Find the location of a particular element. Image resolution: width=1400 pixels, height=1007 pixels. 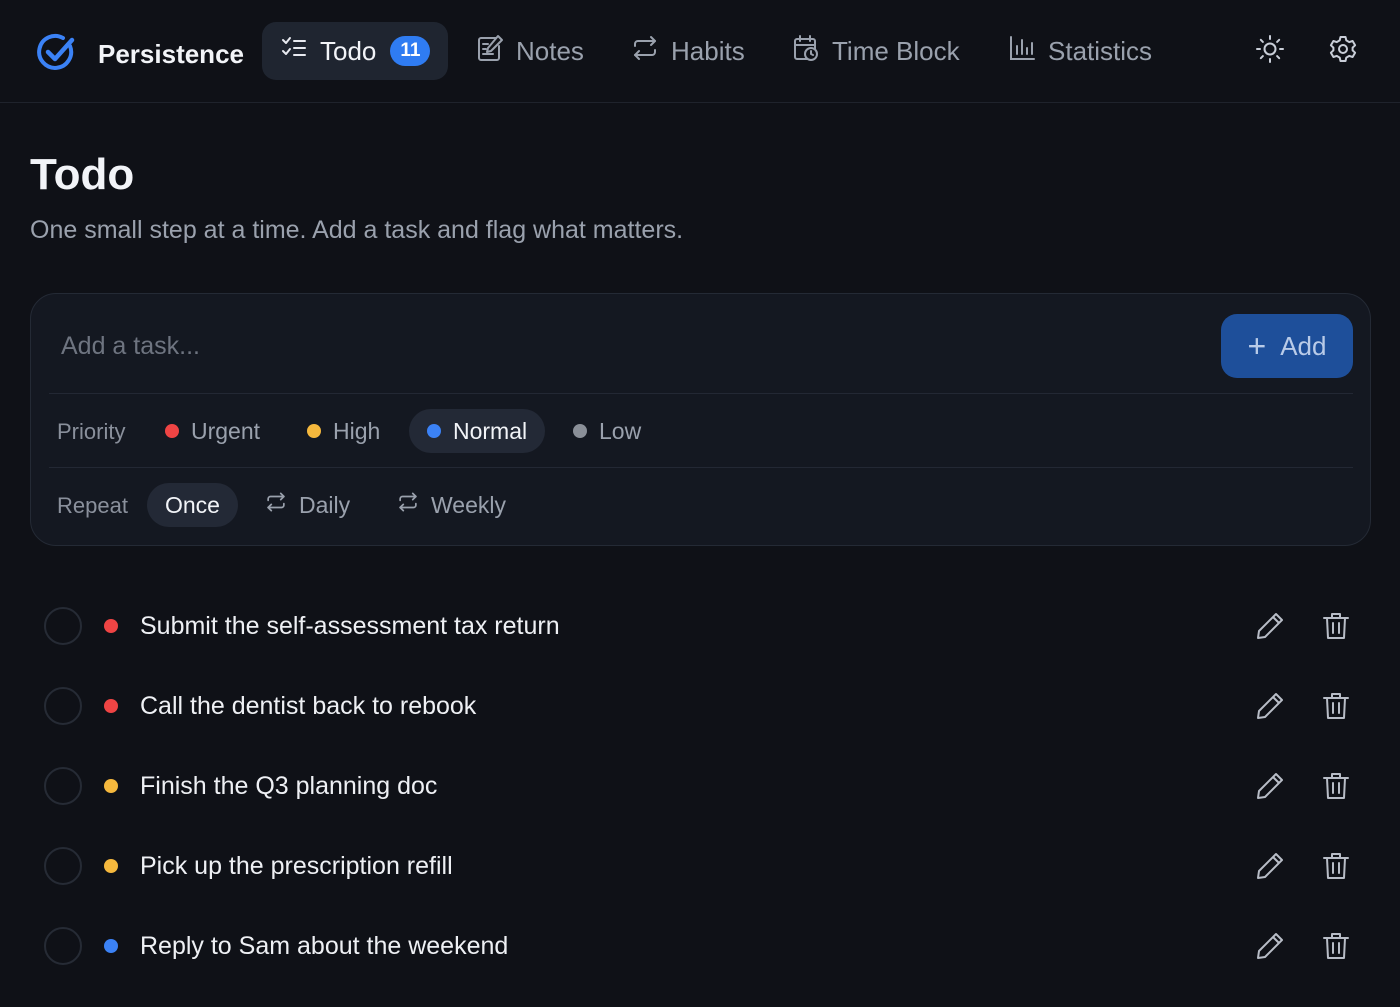

task-title: Finish the Q3 planning doc is located at coordinates (289, 785).